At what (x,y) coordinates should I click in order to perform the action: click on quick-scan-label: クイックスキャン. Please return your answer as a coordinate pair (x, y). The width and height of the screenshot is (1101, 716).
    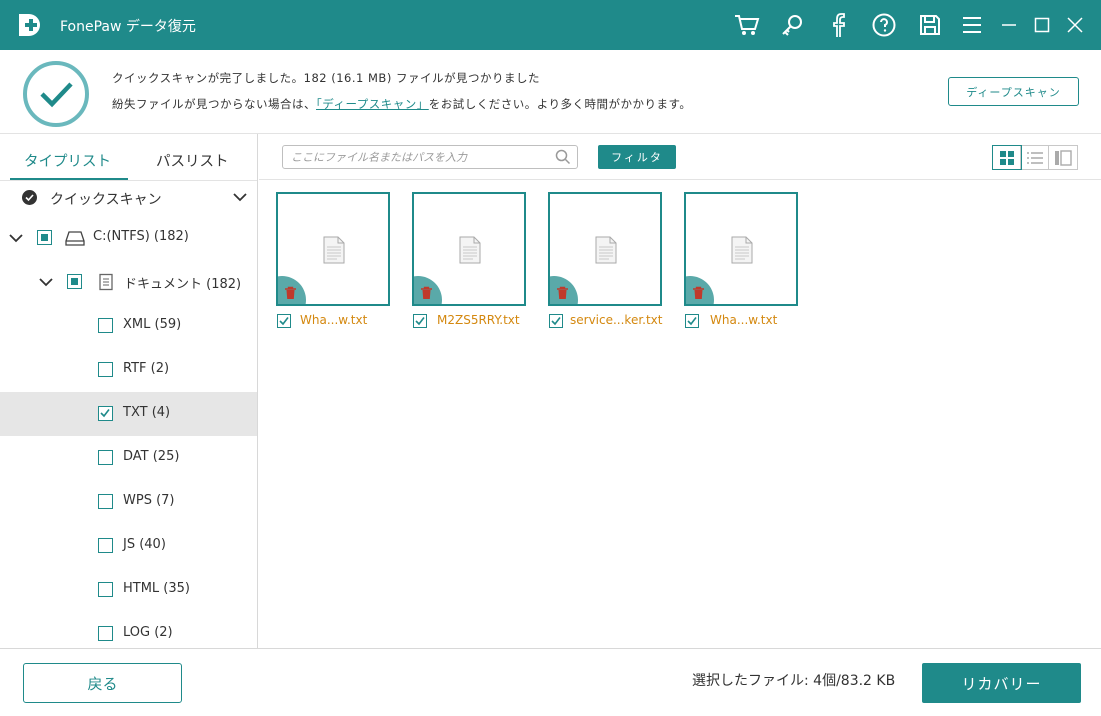
    Looking at the image, I should click on (106, 200).